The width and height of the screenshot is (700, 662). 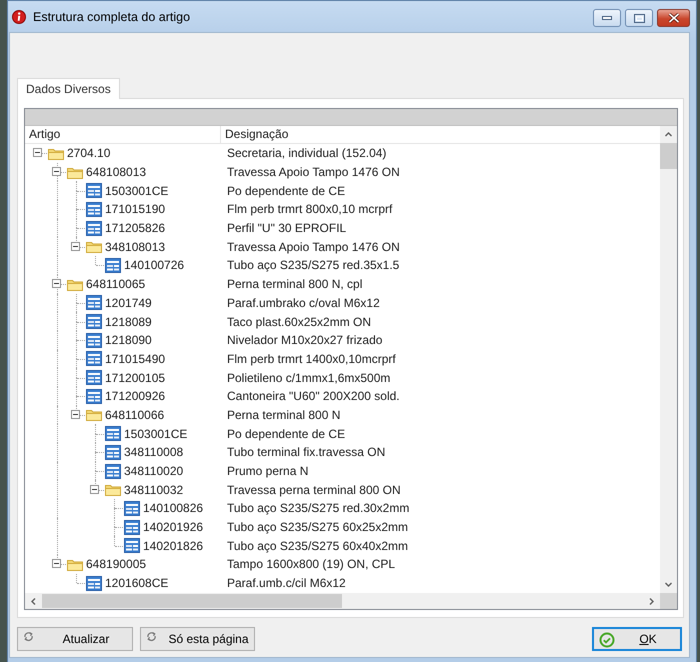 What do you see at coordinates (173, 508) in the screenshot?
I see `article-code: 140100826` at bounding box center [173, 508].